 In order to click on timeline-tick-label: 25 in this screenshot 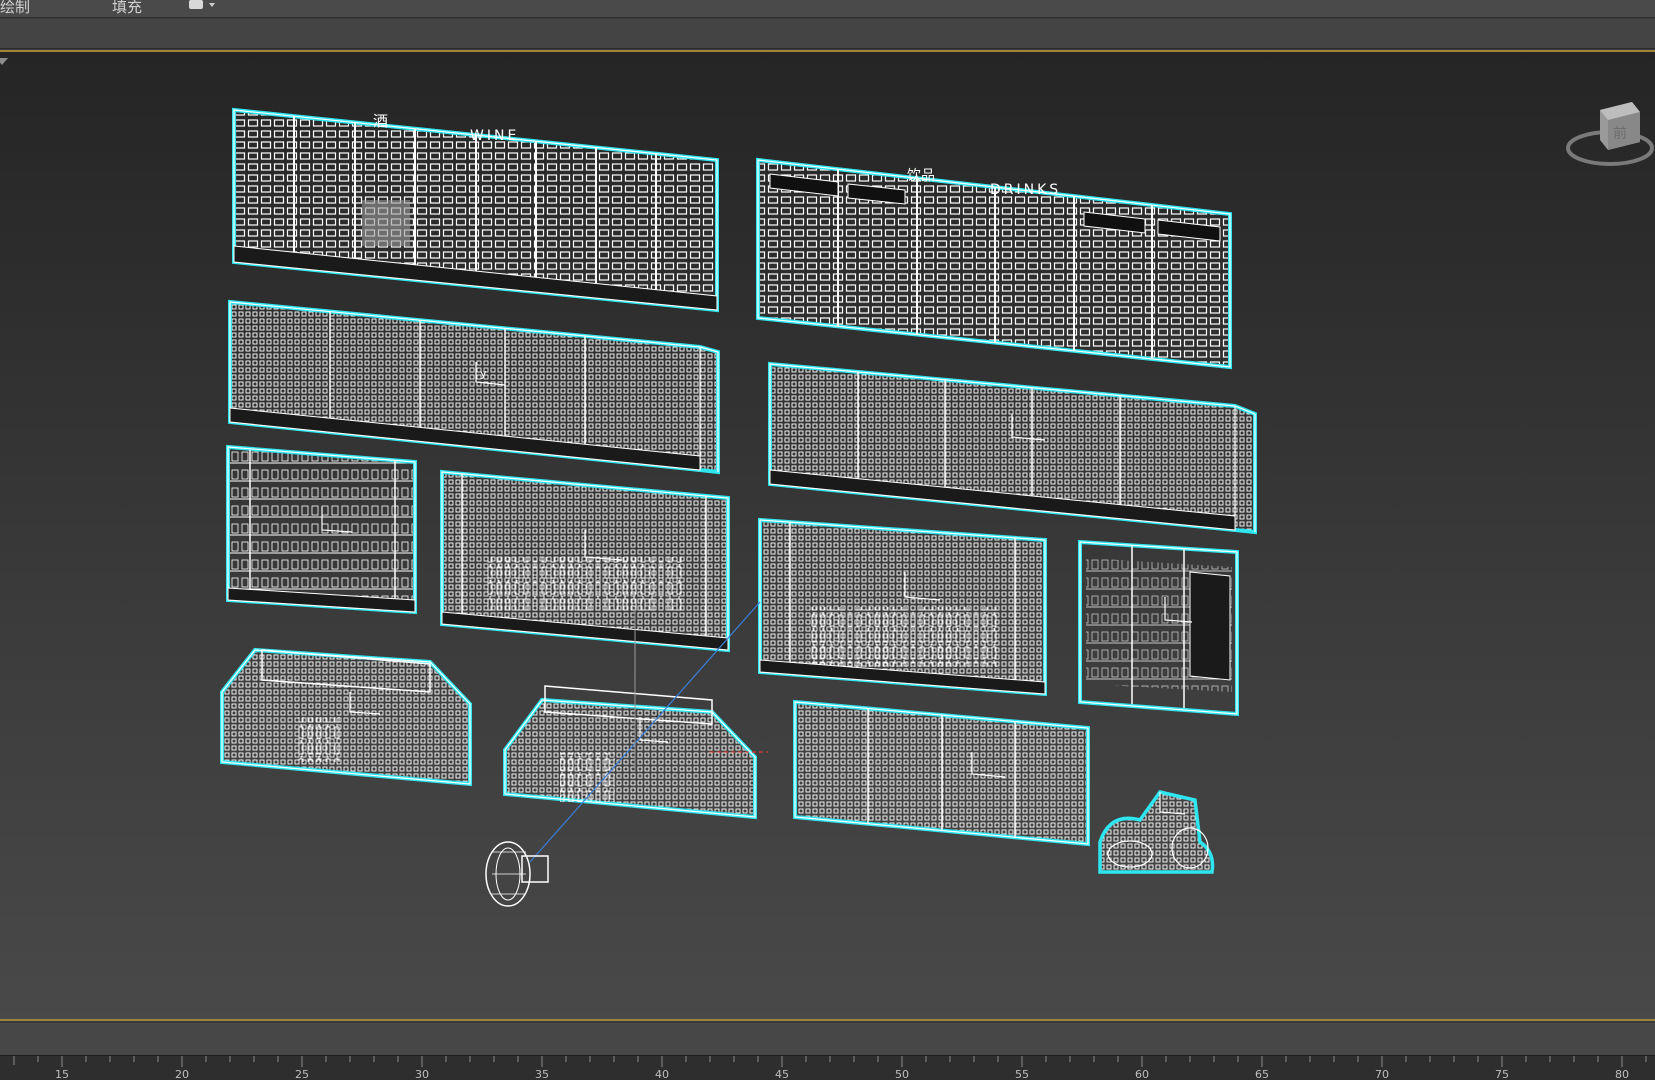, I will do `click(302, 1074)`.